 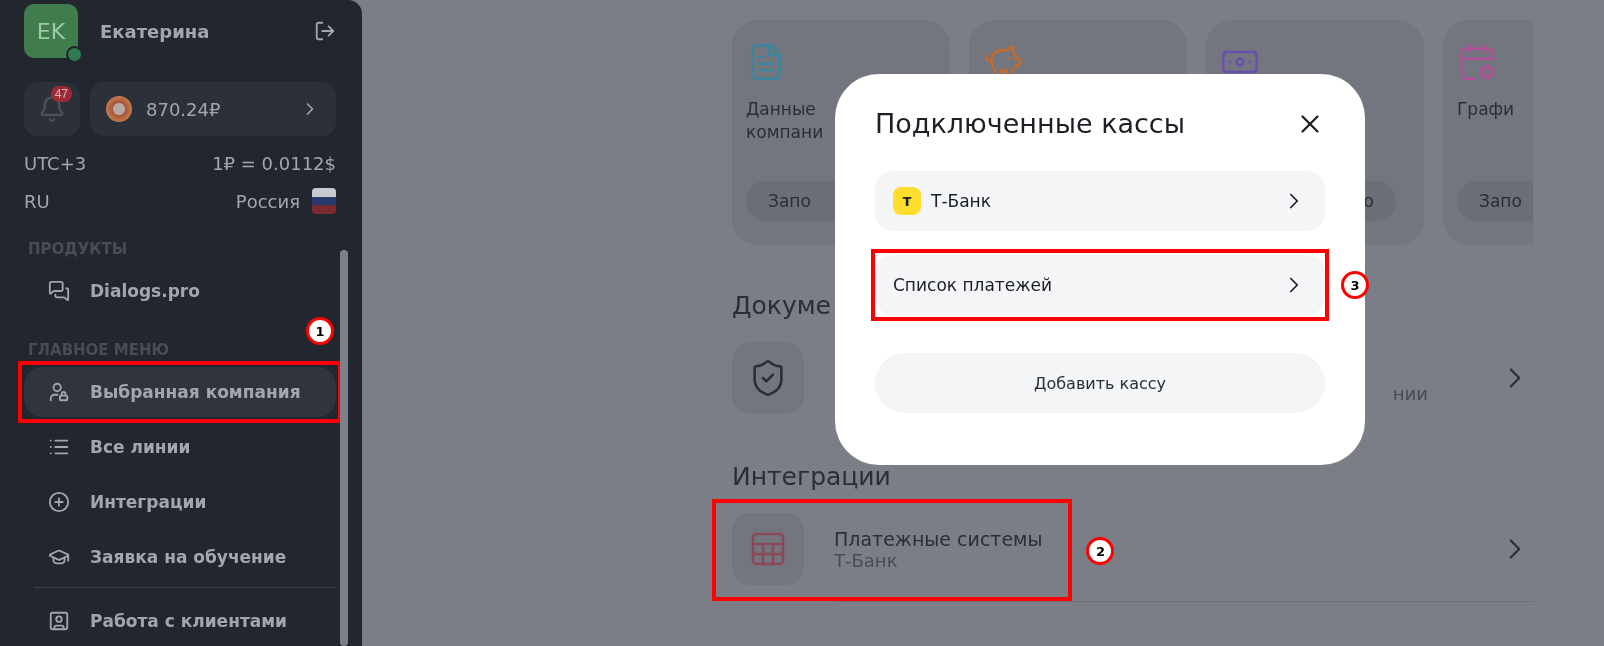 What do you see at coordinates (59, 291) in the screenshot?
I see `chat-icon` at bounding box center [59, 291].